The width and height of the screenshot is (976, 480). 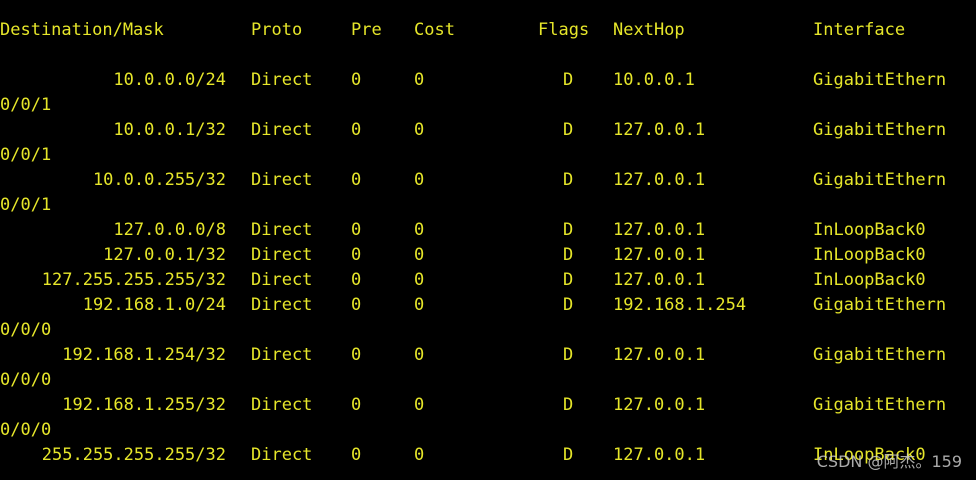 I want to click on header-flags: Flags, so click(x=564, y=30).